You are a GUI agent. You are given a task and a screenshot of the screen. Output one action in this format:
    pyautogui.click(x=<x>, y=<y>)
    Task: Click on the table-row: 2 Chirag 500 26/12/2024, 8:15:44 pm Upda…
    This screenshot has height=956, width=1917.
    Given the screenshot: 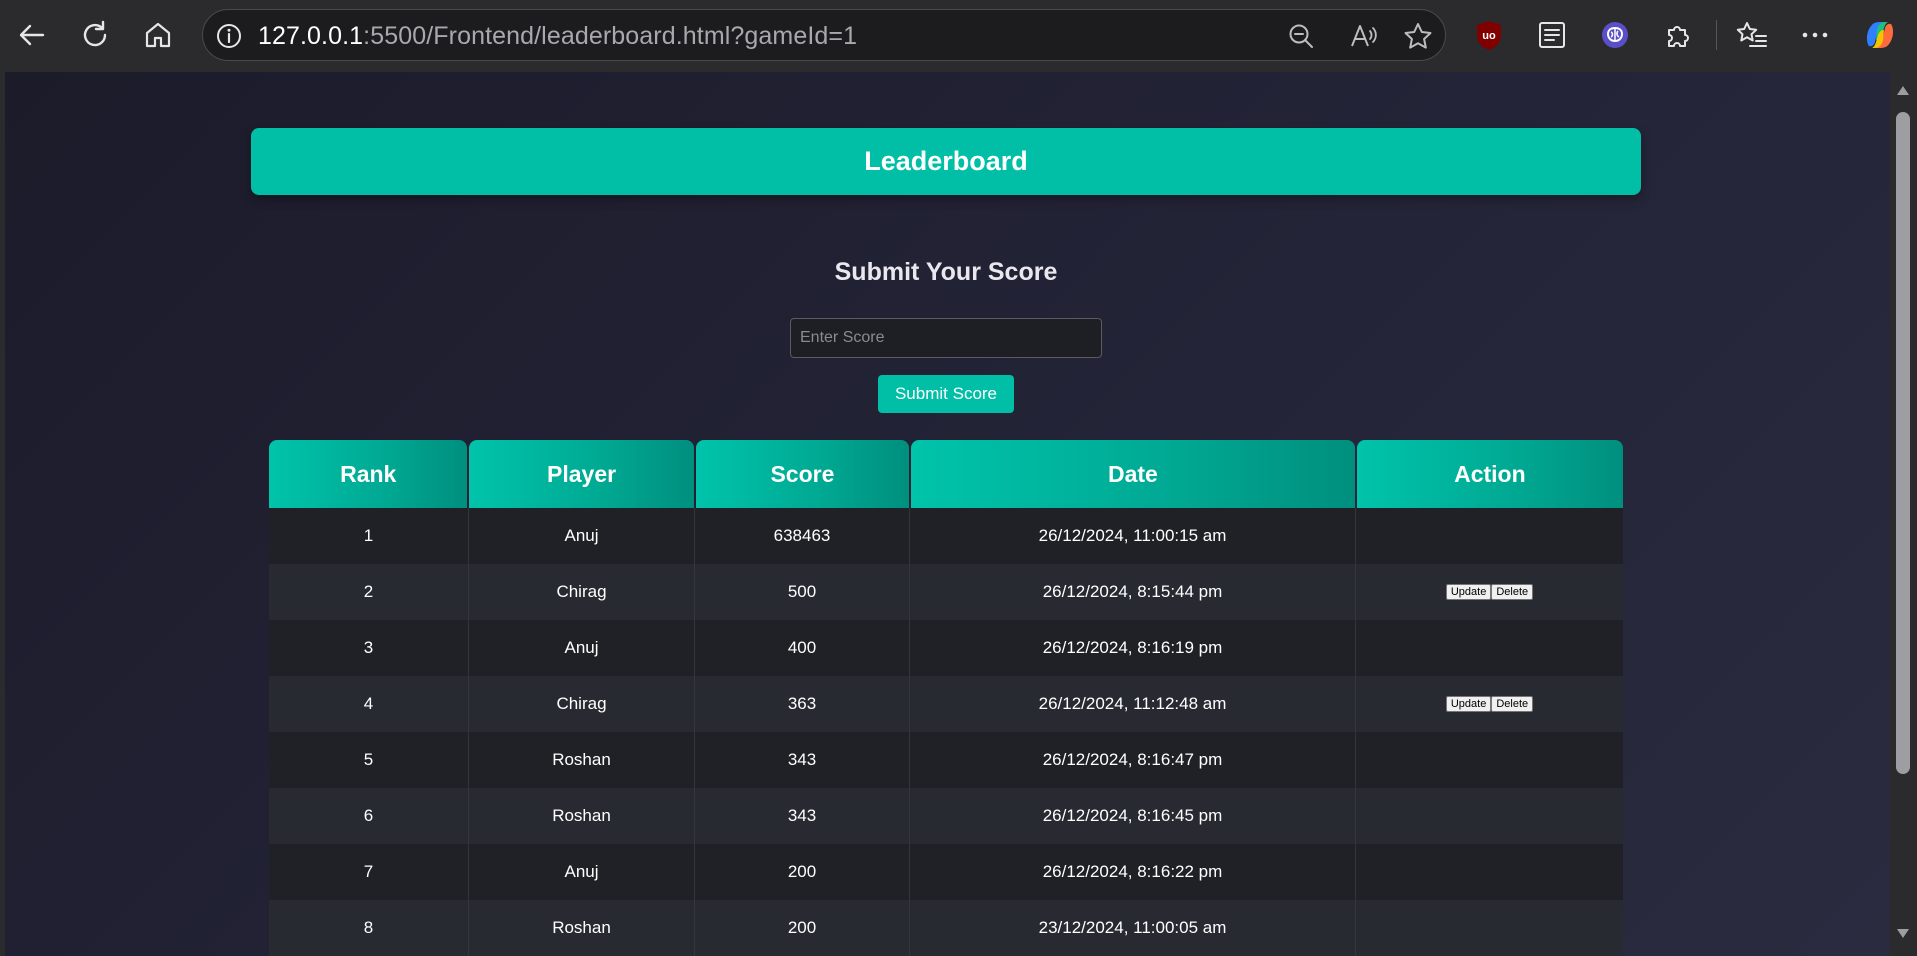 What is the action you would take?
    pyautogui.click(x=946, y=592)
    